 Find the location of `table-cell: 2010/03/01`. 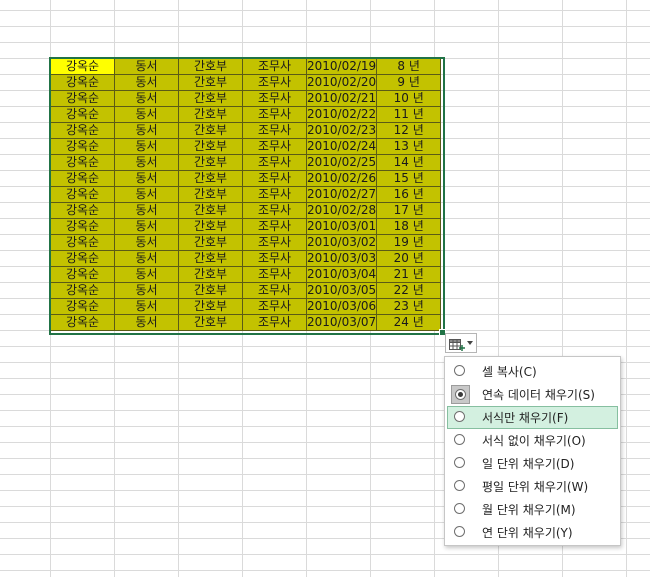

table-cell: 2010/03/01 is located at coordinates (341, 226).